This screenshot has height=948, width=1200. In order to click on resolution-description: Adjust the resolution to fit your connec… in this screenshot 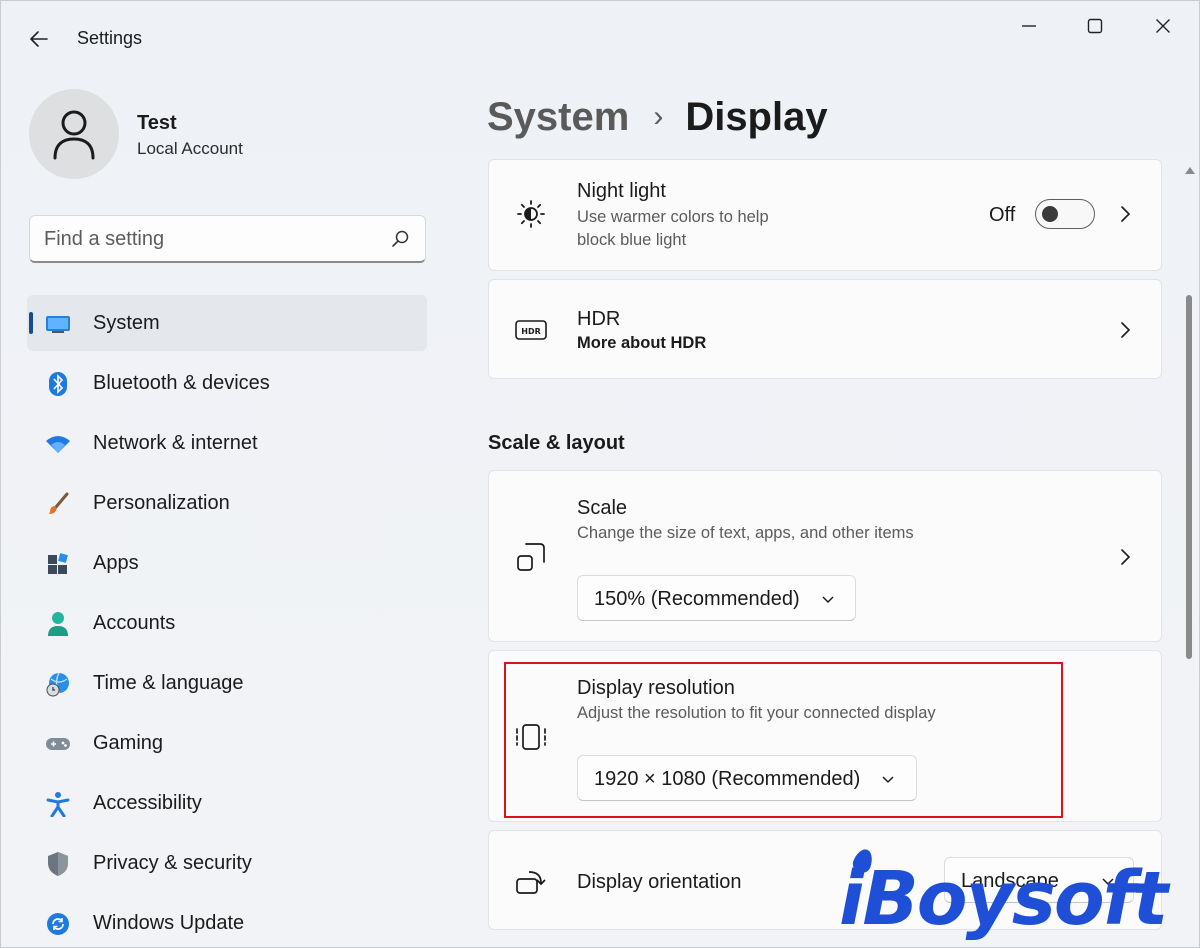, I will do `click(756, 713)`.